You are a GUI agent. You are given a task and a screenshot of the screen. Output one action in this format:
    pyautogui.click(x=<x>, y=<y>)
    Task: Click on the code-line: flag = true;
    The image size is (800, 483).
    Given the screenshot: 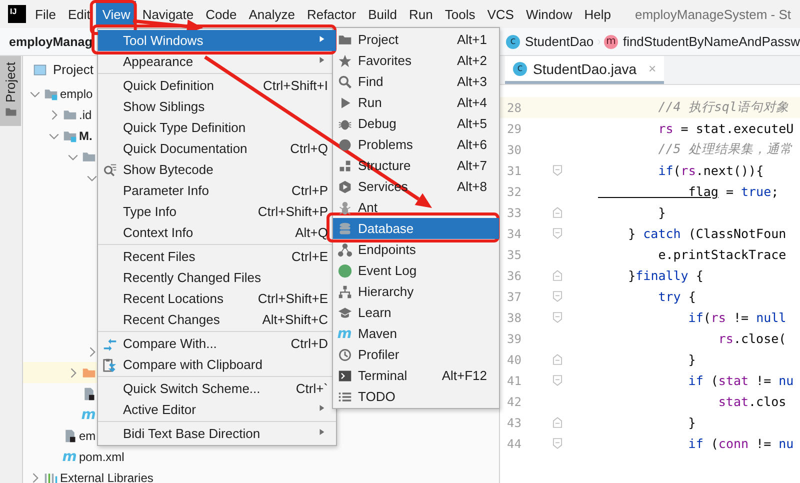 What is the action you would take?
    pyautogui.click(x=733, y=191)
    